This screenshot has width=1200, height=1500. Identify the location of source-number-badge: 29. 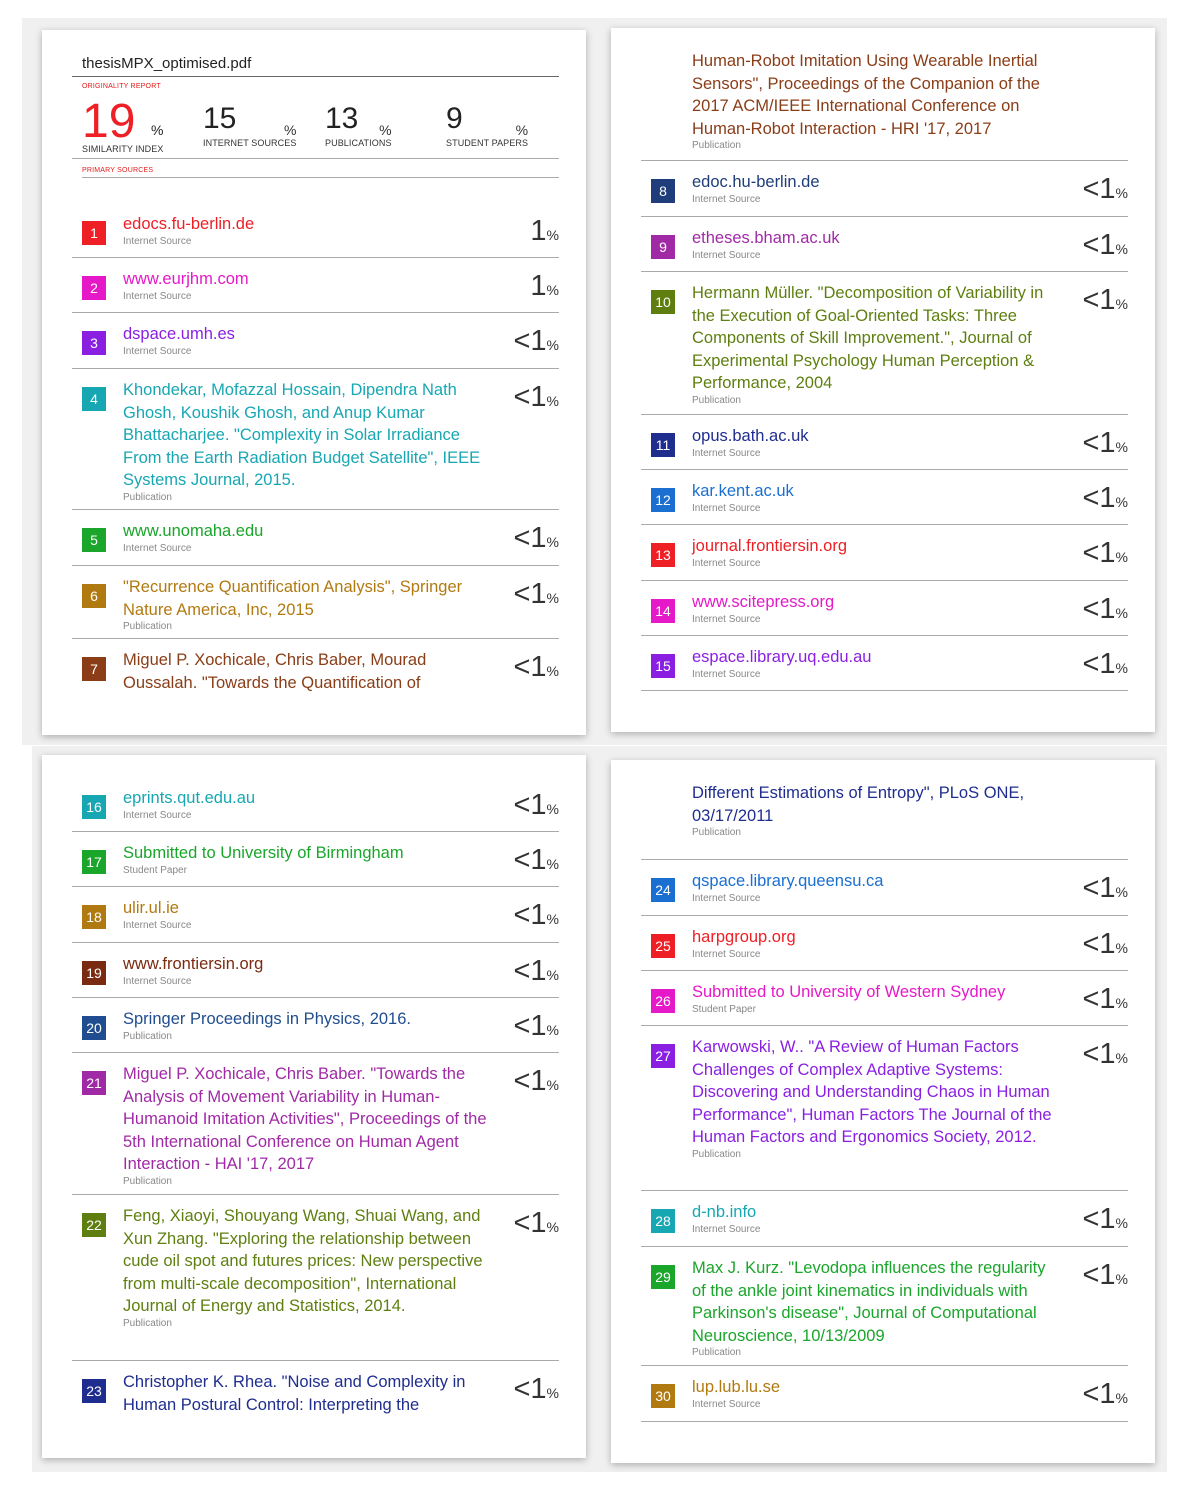
(663, 1277).